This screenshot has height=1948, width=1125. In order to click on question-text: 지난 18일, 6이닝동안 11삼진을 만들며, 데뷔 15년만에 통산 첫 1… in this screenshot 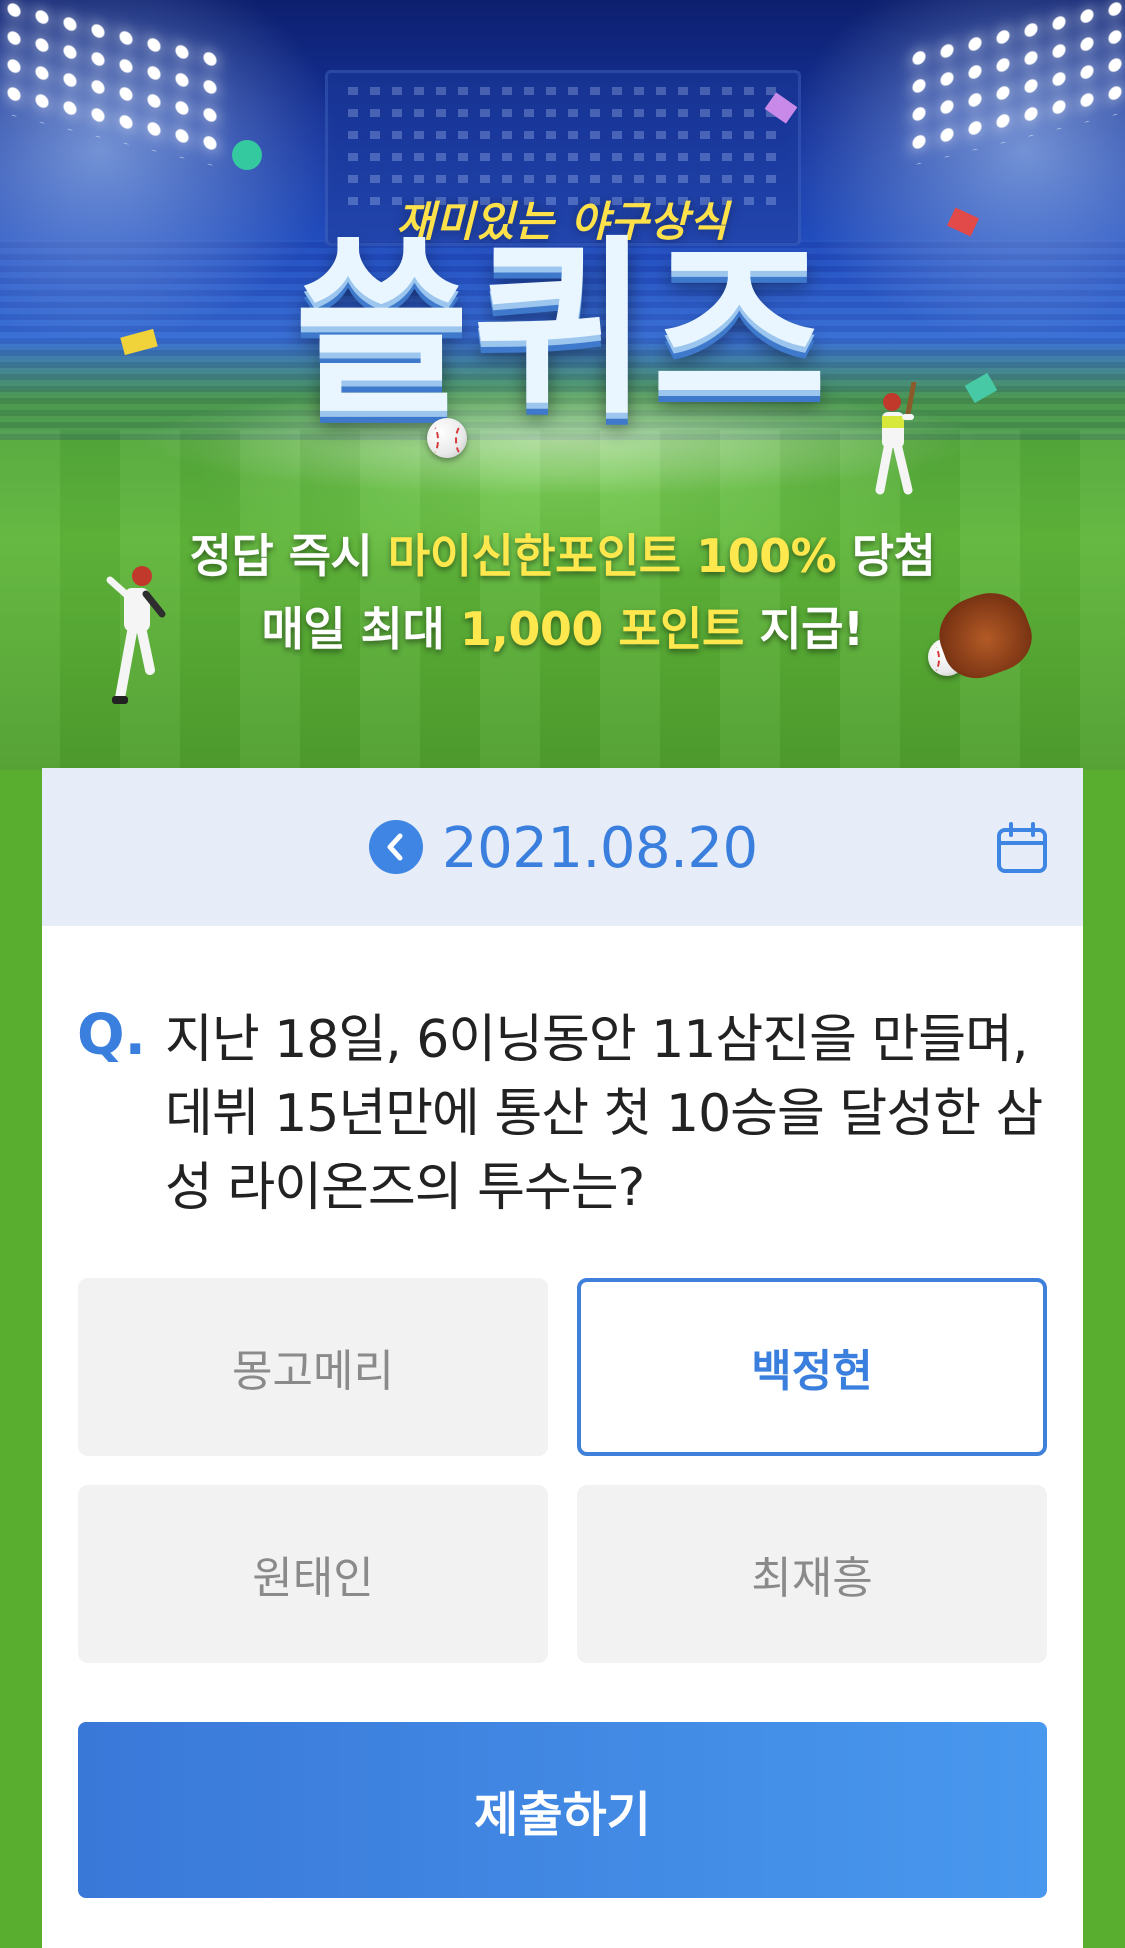, I will do `click(604, 1114)`.